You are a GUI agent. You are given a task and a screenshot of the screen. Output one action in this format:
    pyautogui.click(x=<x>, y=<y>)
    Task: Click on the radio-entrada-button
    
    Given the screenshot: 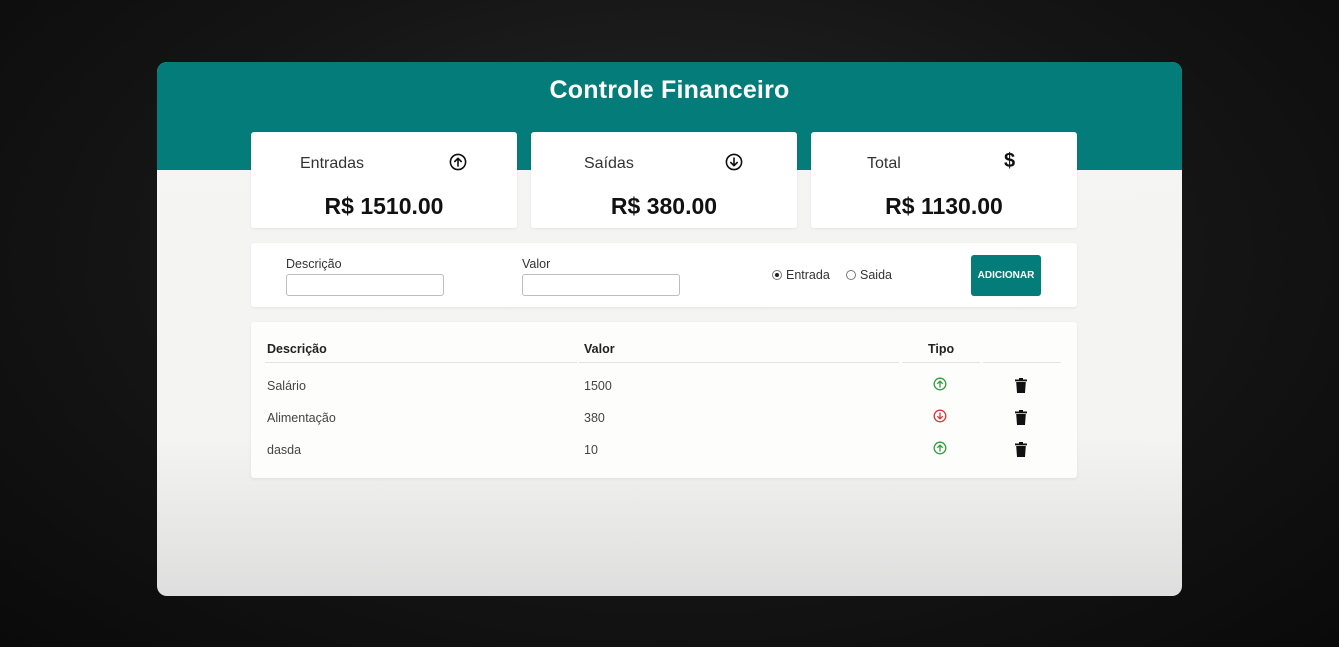 What is the action you would take?
    pyautogui.click(x=777, y=275)
    